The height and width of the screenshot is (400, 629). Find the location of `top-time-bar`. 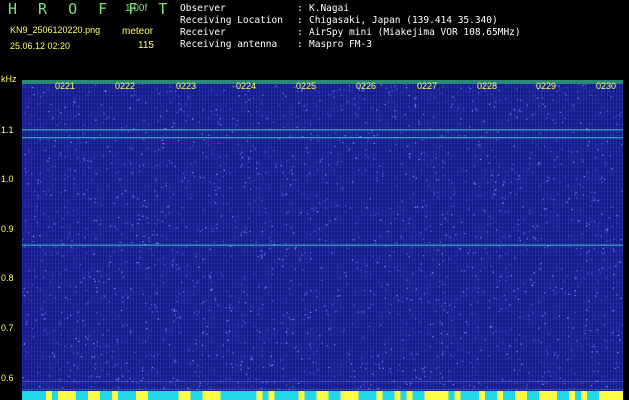

top-time-bar is located at coordinates (322, 82).